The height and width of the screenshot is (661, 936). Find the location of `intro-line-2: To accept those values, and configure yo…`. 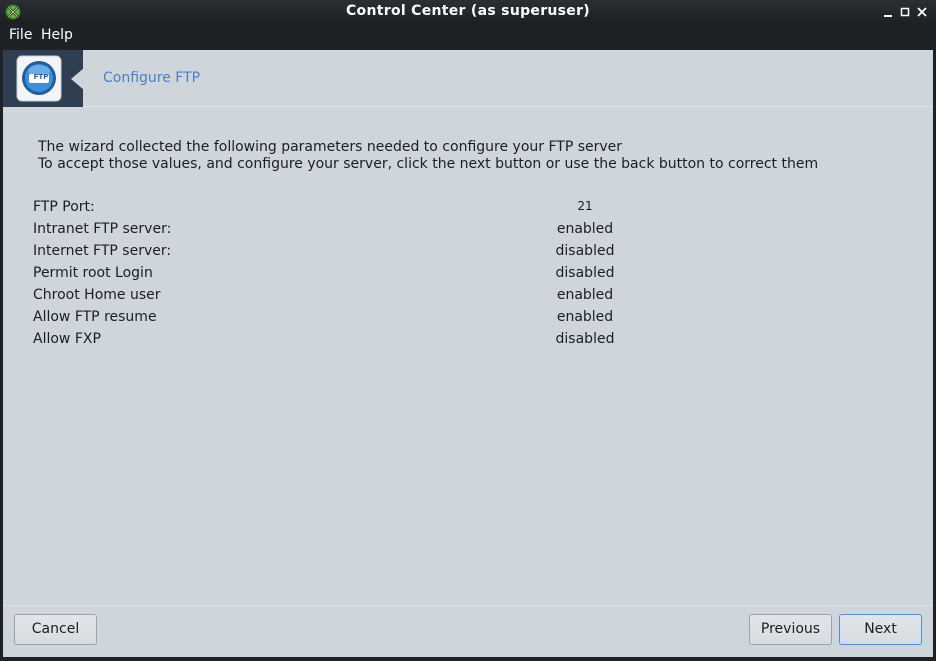

intro-line-2: To accept those values, and configure yo… is located at coordinates (428, 164).